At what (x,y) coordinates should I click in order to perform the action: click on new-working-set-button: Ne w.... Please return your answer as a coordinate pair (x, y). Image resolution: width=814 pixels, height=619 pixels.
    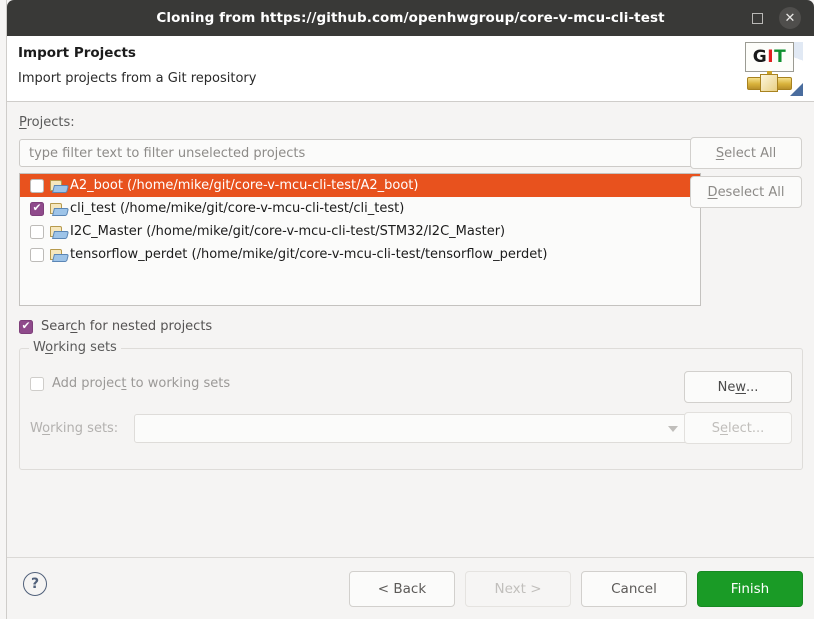
    Looking at the image, I should click on (738, 387).